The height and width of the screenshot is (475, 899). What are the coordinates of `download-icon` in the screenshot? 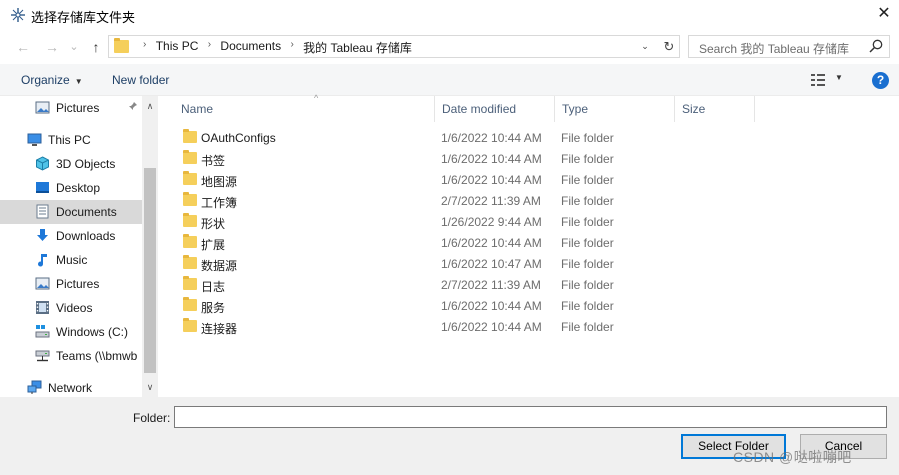 It's located at (42, 235).